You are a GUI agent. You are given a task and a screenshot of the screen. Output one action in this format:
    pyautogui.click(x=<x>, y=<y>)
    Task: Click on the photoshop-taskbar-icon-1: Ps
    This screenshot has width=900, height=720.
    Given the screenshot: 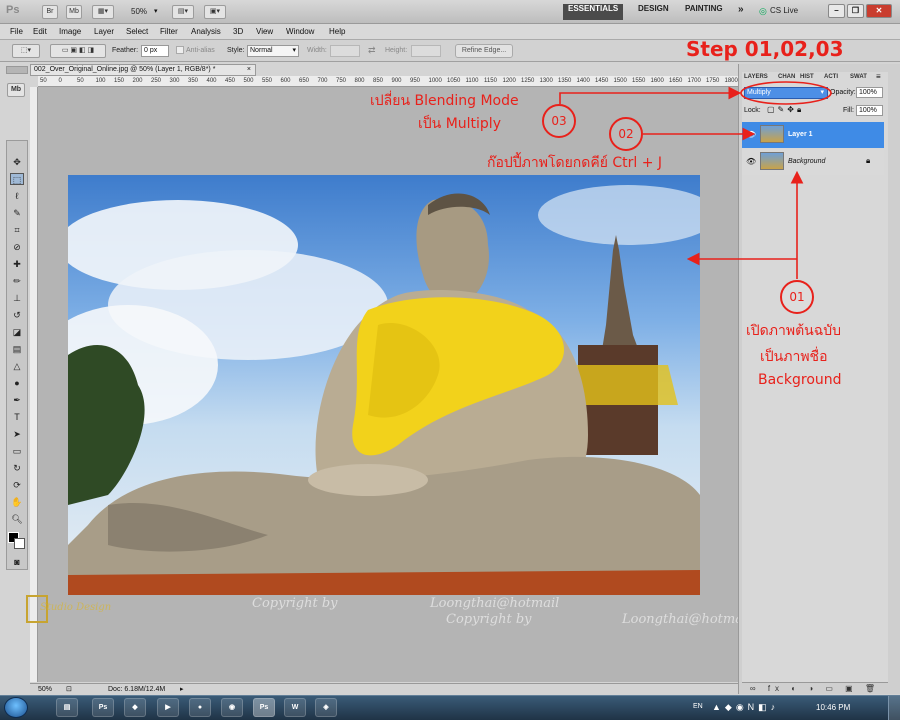 What is the action you would take?
    pyautogui.click(x=103, y=707)
    